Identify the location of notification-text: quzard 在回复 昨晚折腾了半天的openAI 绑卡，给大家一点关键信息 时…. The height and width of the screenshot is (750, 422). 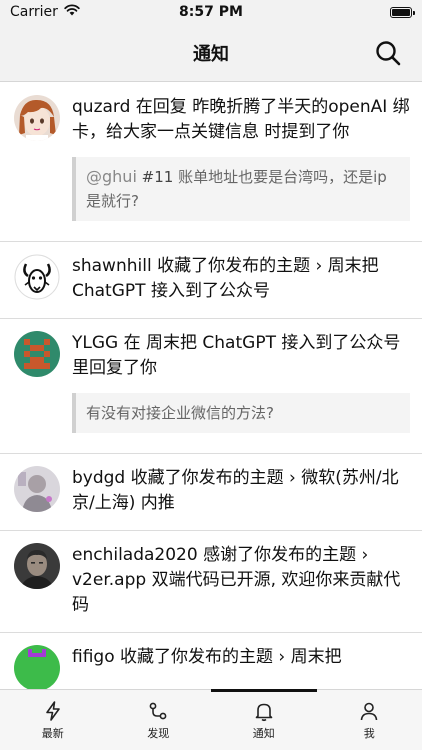
(241, 119).